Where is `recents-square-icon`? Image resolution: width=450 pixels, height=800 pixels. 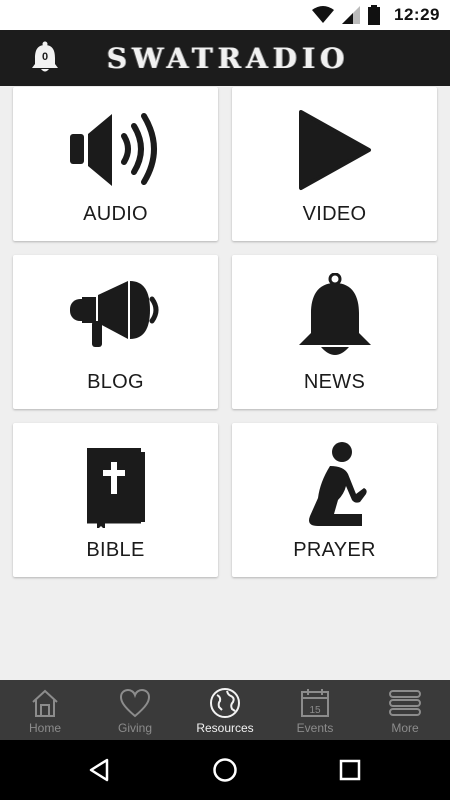
recents-square-icon is located at coordinates (350, 770).